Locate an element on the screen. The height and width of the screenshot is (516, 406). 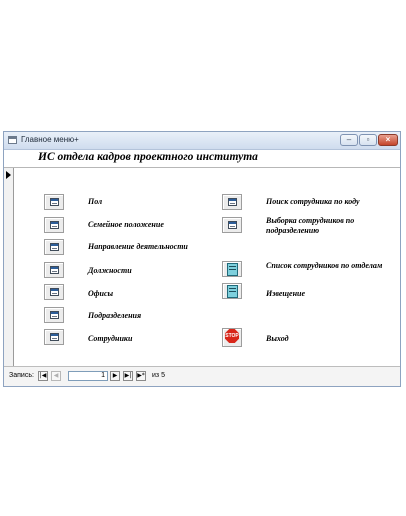
open-gender-form-button is located at coordinates (54, 202).